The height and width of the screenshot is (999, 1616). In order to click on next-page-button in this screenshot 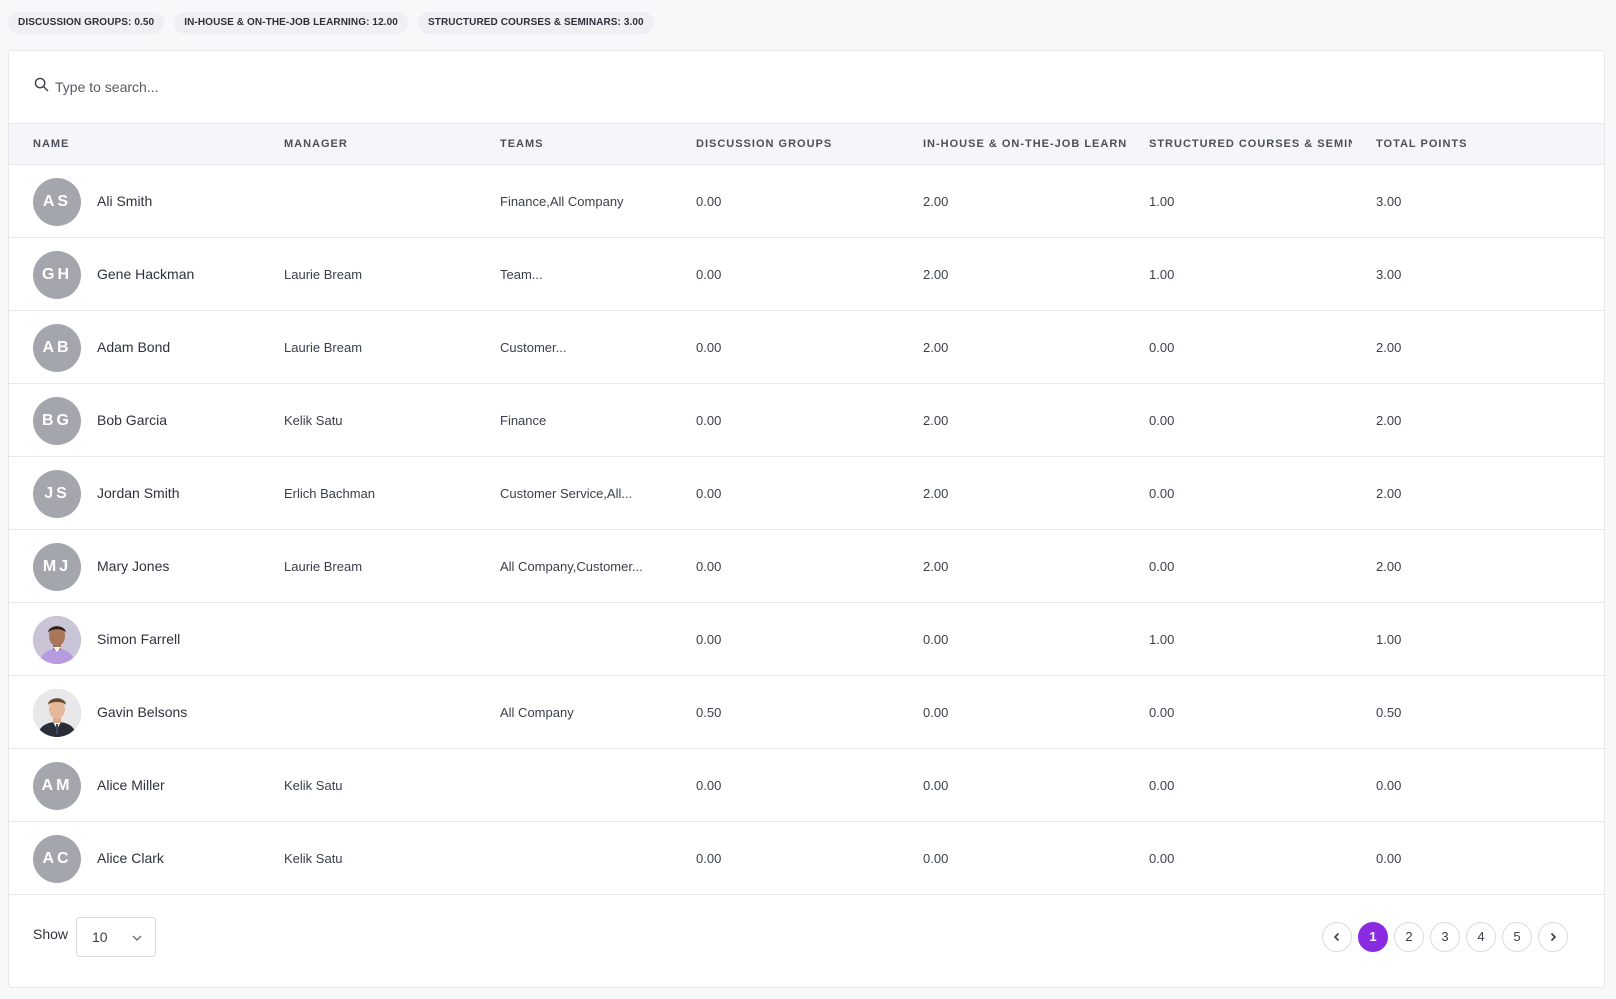, I will do `click(1553, 937)`.